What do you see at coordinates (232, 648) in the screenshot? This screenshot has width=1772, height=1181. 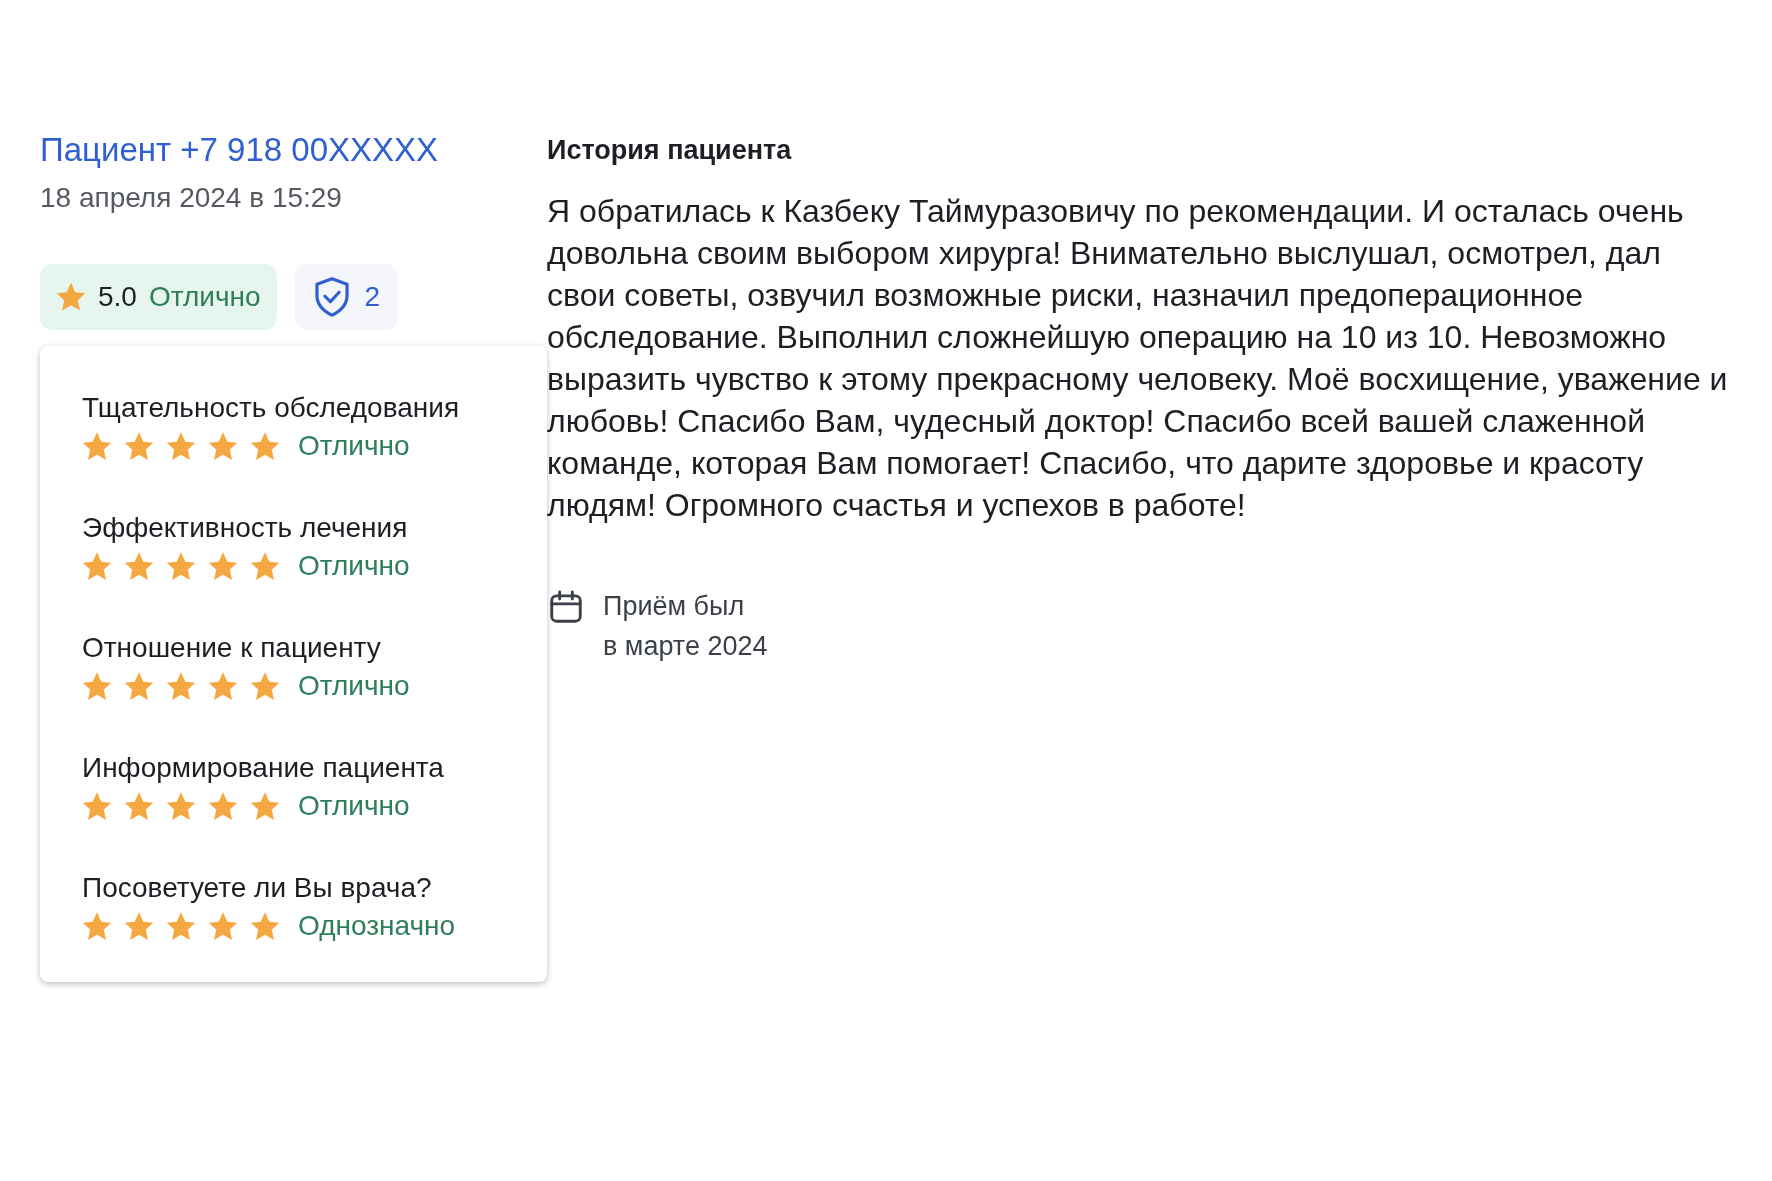 I see `criterion-title: Отношение к пациенту` at bounding box center [232, 648].